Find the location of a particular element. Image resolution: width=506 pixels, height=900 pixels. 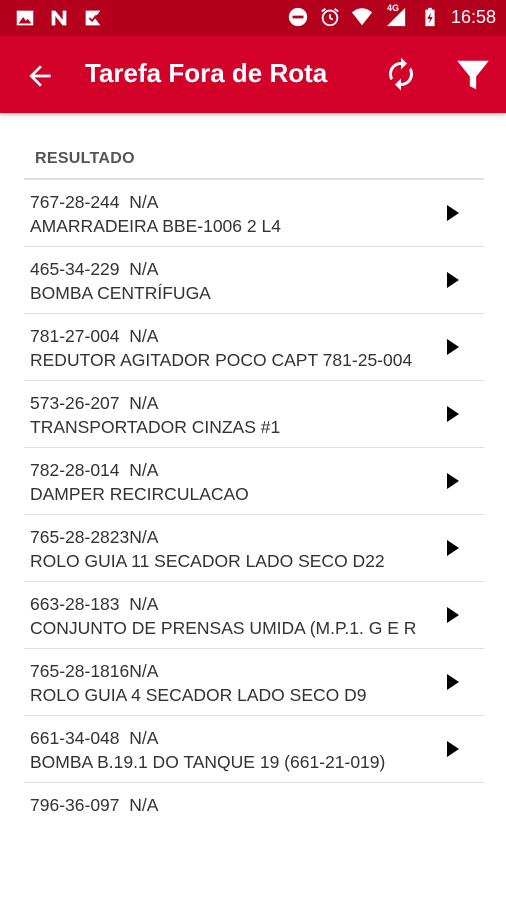

item-description: ROLO GUIA 11 SECADOR LADO SECO D22 is located at coordinates (207, 561).